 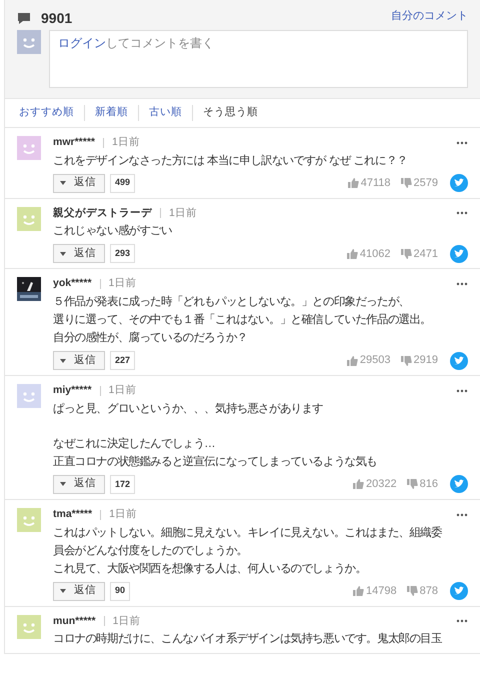 I want to click on like-count: 41062, so click(x=375, y=254).